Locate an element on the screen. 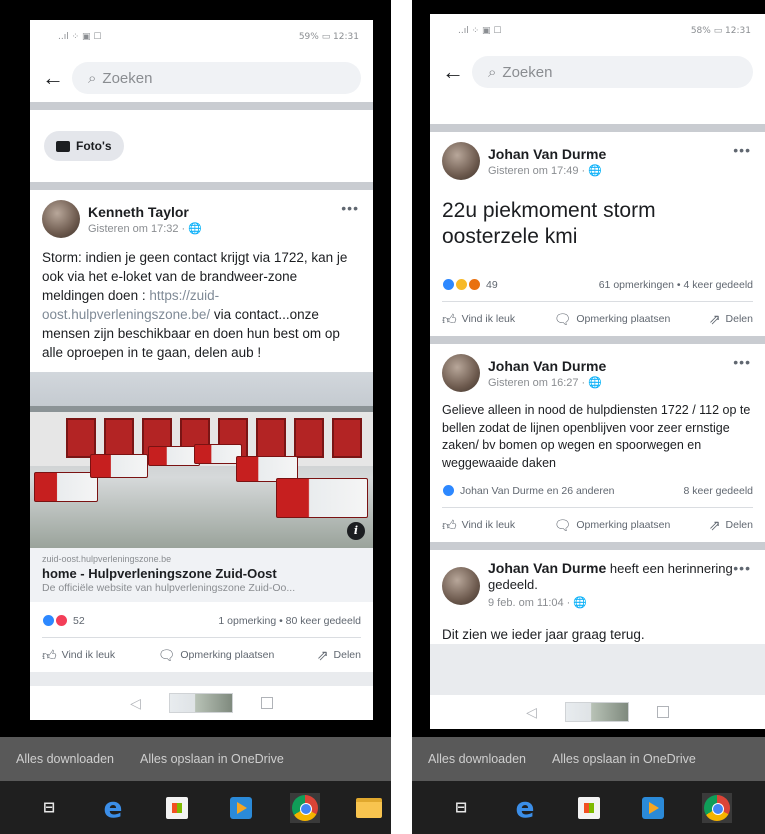 This screenshot has width=765, height=834. top-bar: ← ⌕ Zoeken is located at coordinates (201, 78).